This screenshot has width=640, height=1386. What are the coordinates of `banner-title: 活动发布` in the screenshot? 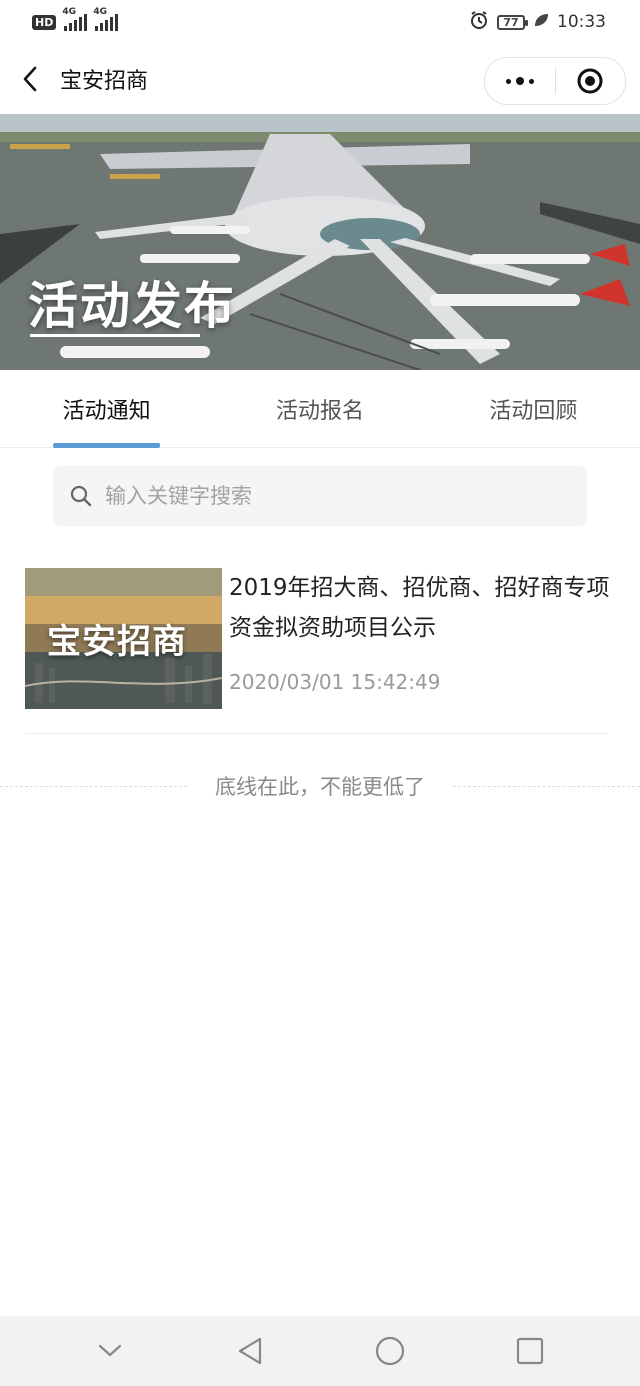 It's located at (132, 306).